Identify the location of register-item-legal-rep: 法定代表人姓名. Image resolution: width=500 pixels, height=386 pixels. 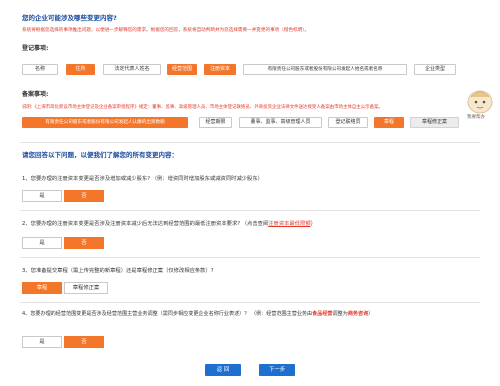
(132, 69).